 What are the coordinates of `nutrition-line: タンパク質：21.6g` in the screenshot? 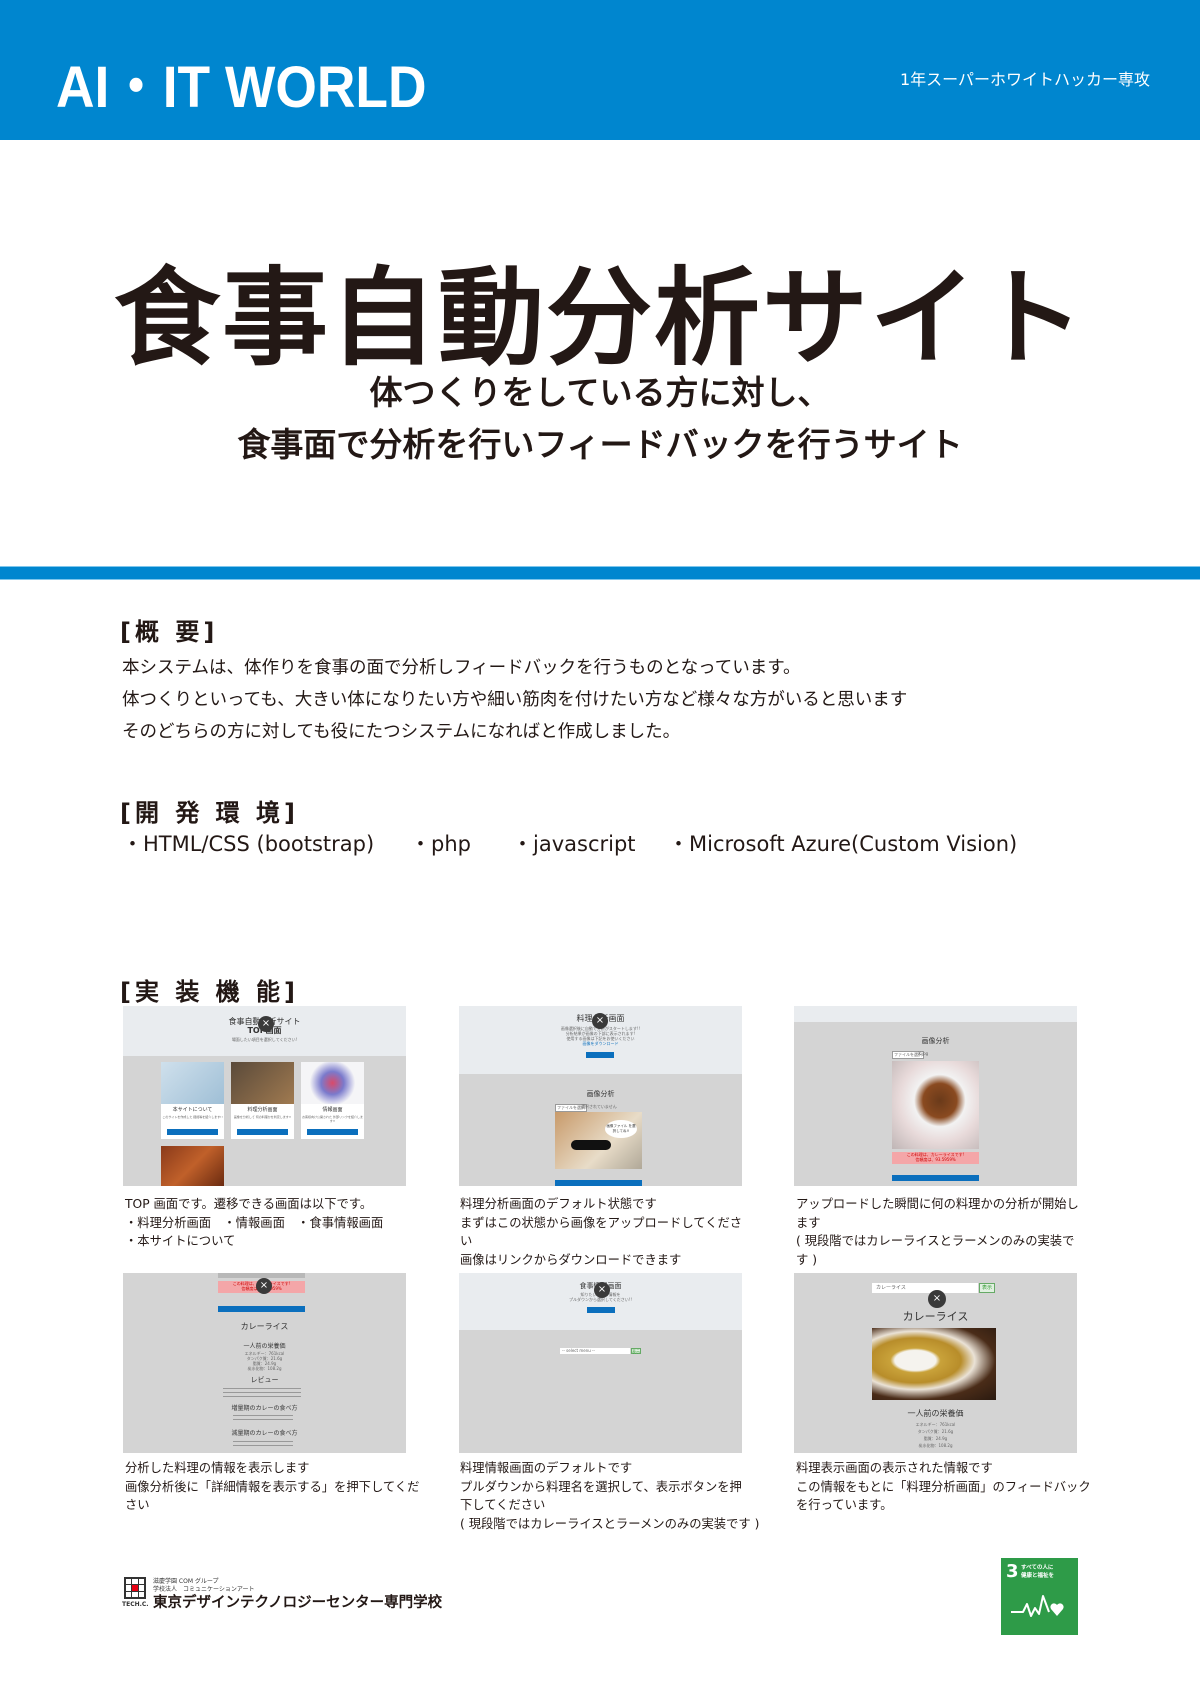 It's located at (935, 1431).